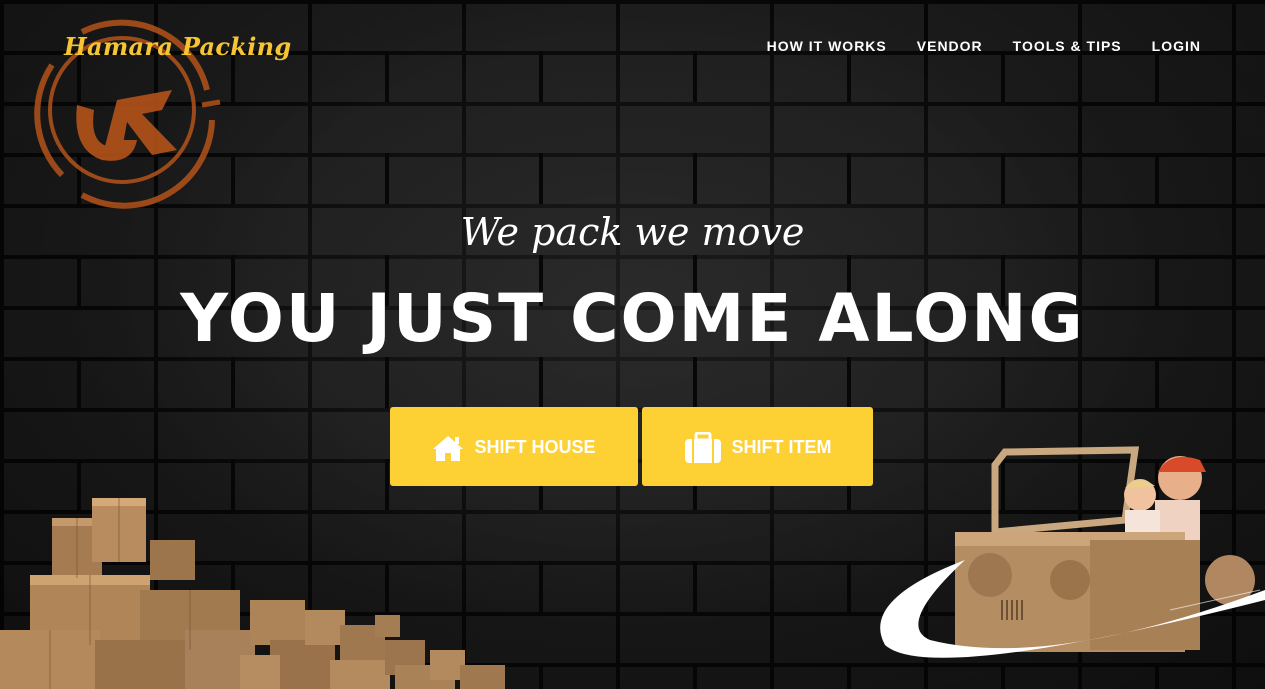 This screenshot has width=1265, height=689. I want to click on nav-how-it-works: HOW IT WORKS, so click(827, 46).